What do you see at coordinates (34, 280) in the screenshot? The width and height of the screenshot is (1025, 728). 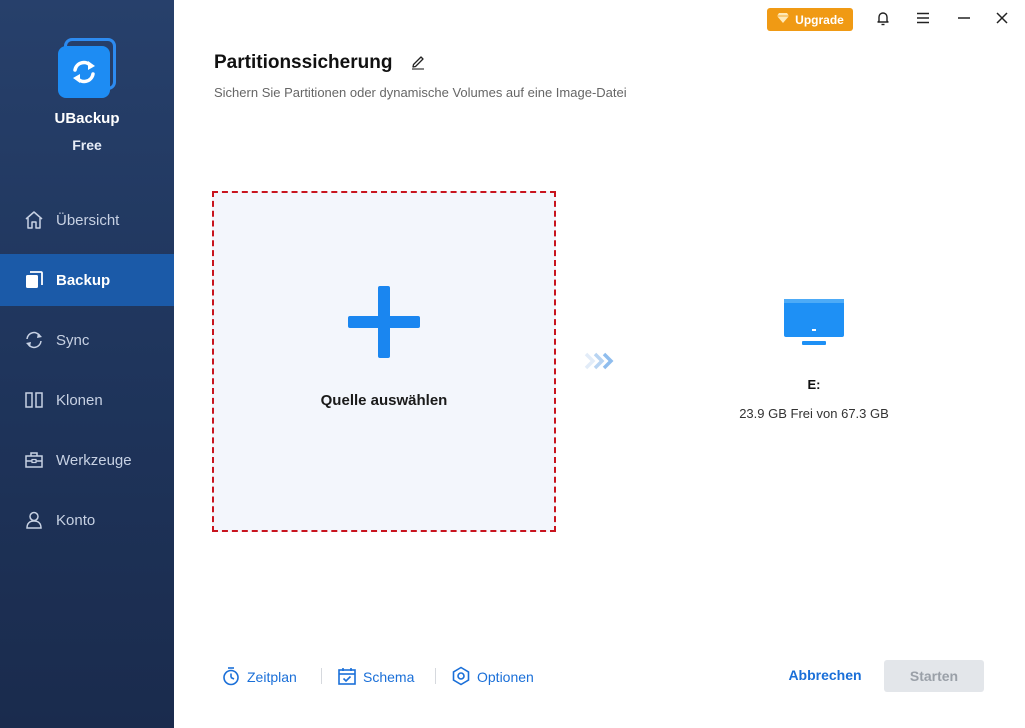 I see `backup-icon` at bounding box center [34, 280].